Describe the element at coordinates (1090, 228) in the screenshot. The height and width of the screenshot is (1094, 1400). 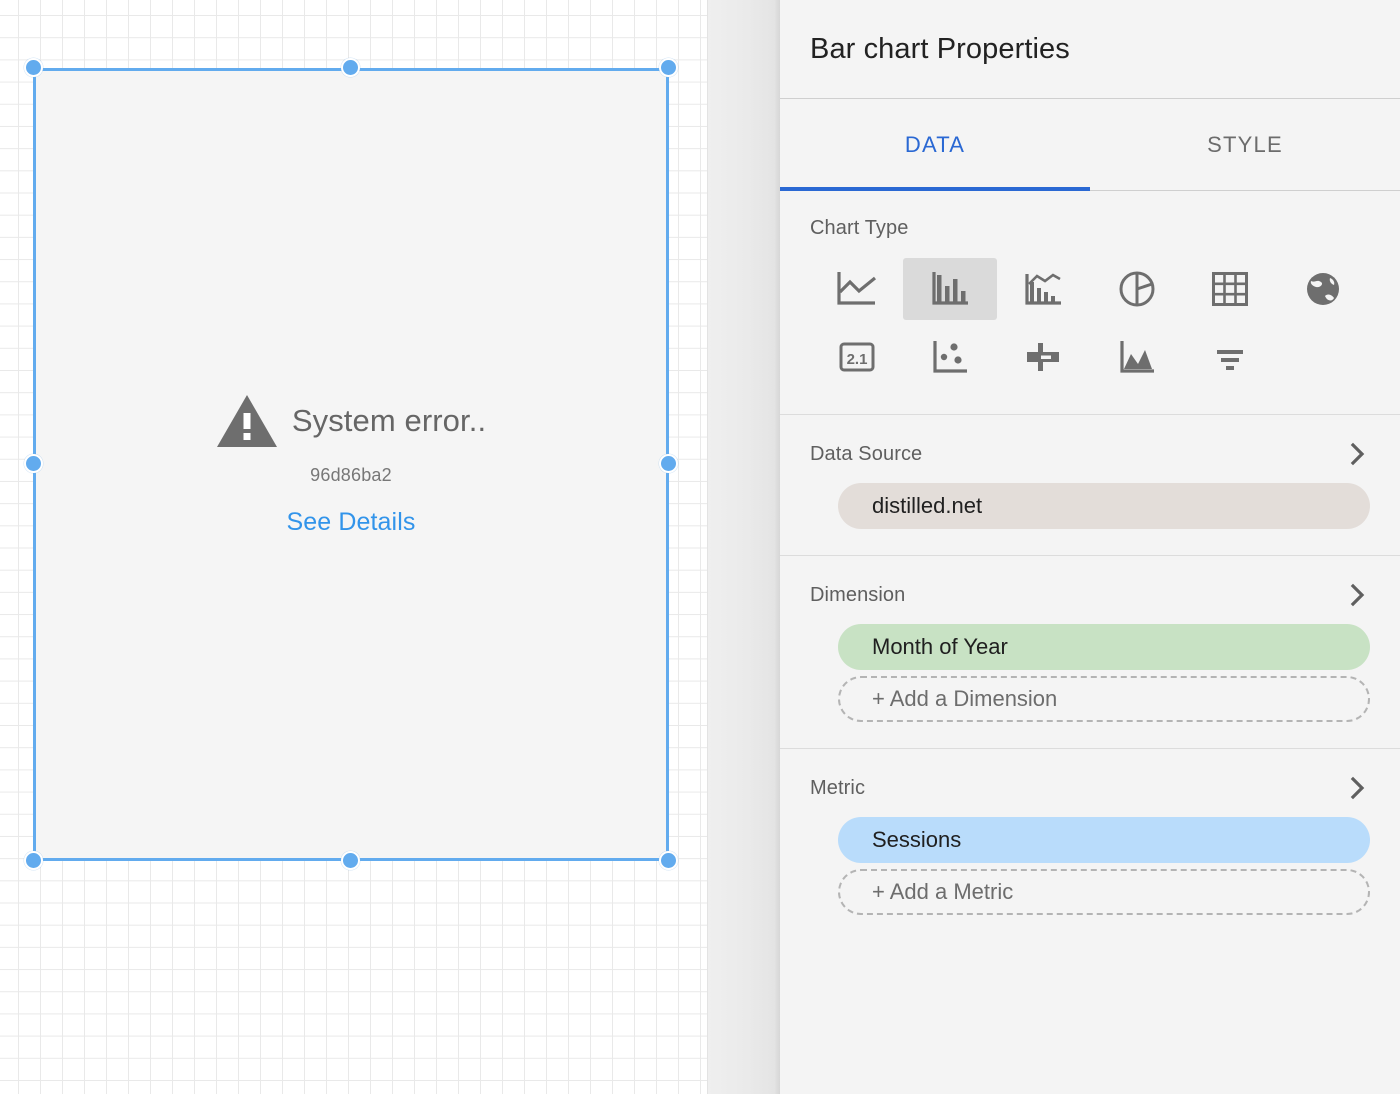
I see `chart-type-header: Chart Type` at that location.